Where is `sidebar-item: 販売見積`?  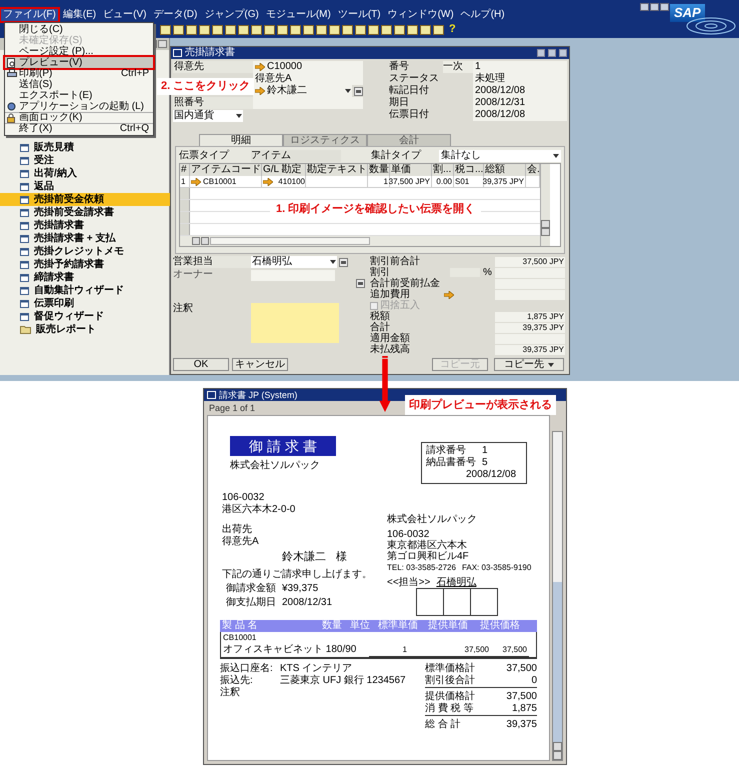
sidebar-item: 販売見積 is located at coordinates (85, 147).